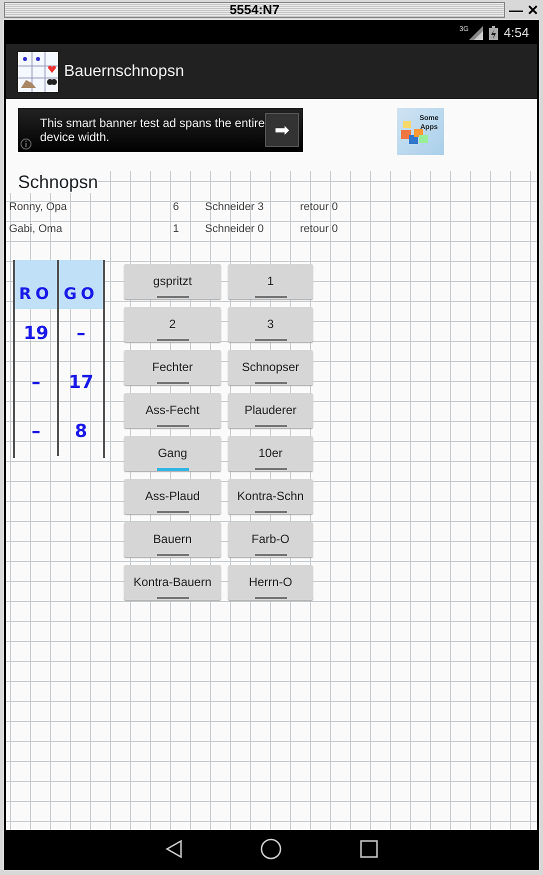  I want to click on toggle-button: Bauern, so click(172, 539).